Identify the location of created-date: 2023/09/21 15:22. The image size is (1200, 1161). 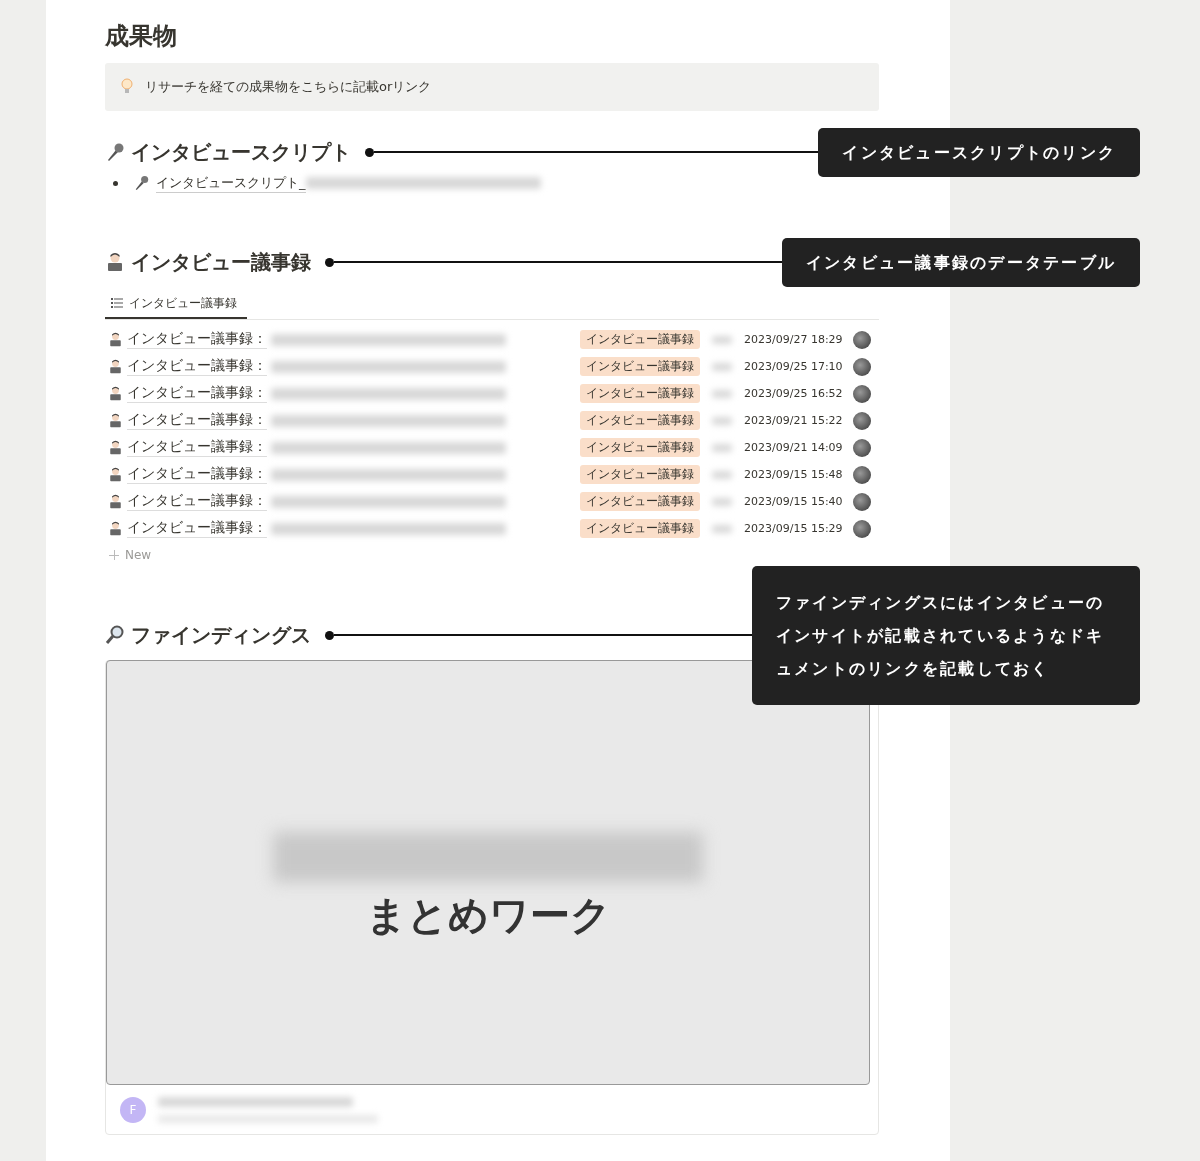
(793, 420).